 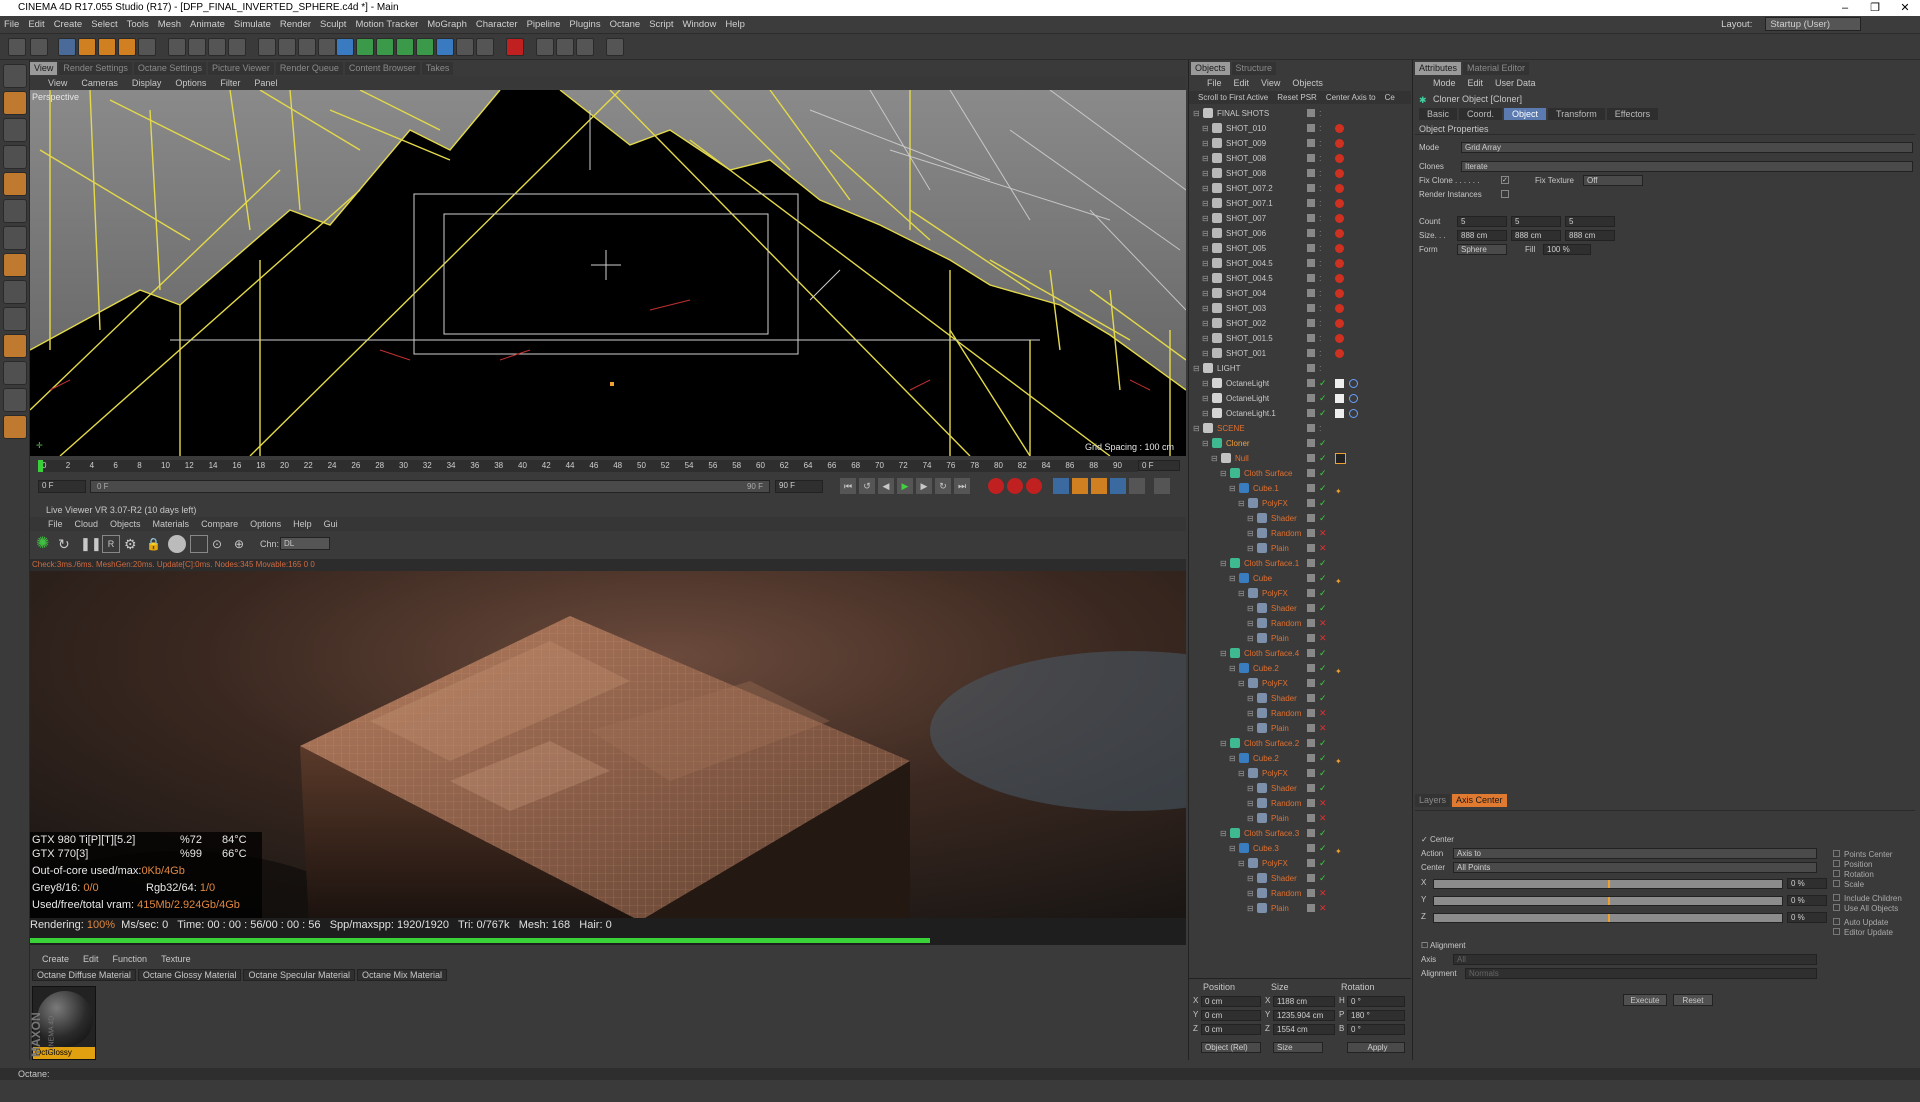 What do you see at coordinates (1300, 143) in the screenshot?
I see `object-row: ⊟ SHOT_009:` at bounding box center [1300, 143].